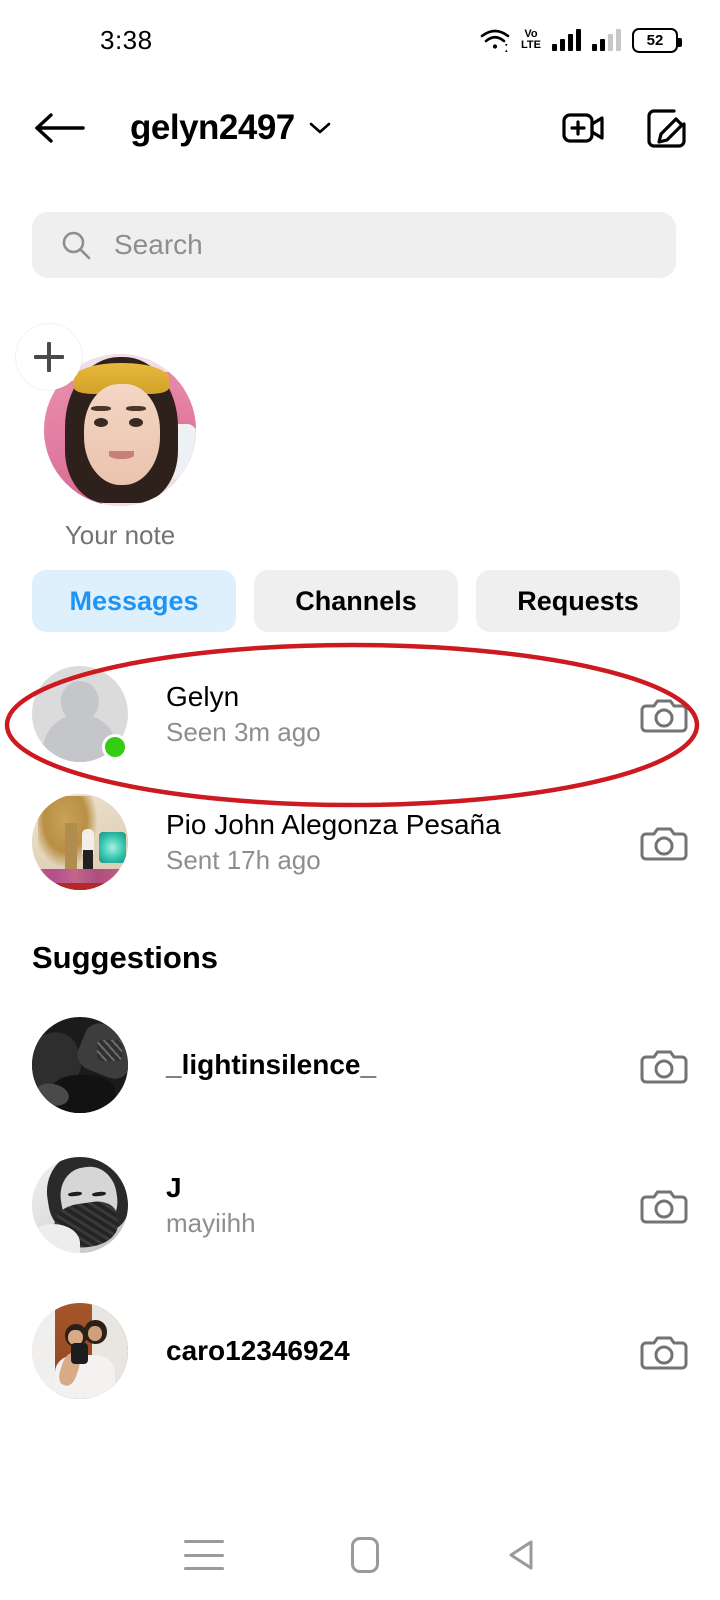 Image resolution: width=720 pixels, height=1600 pixels. I want to click on conversation-status: Seen 3m ago, so click(243, 731).